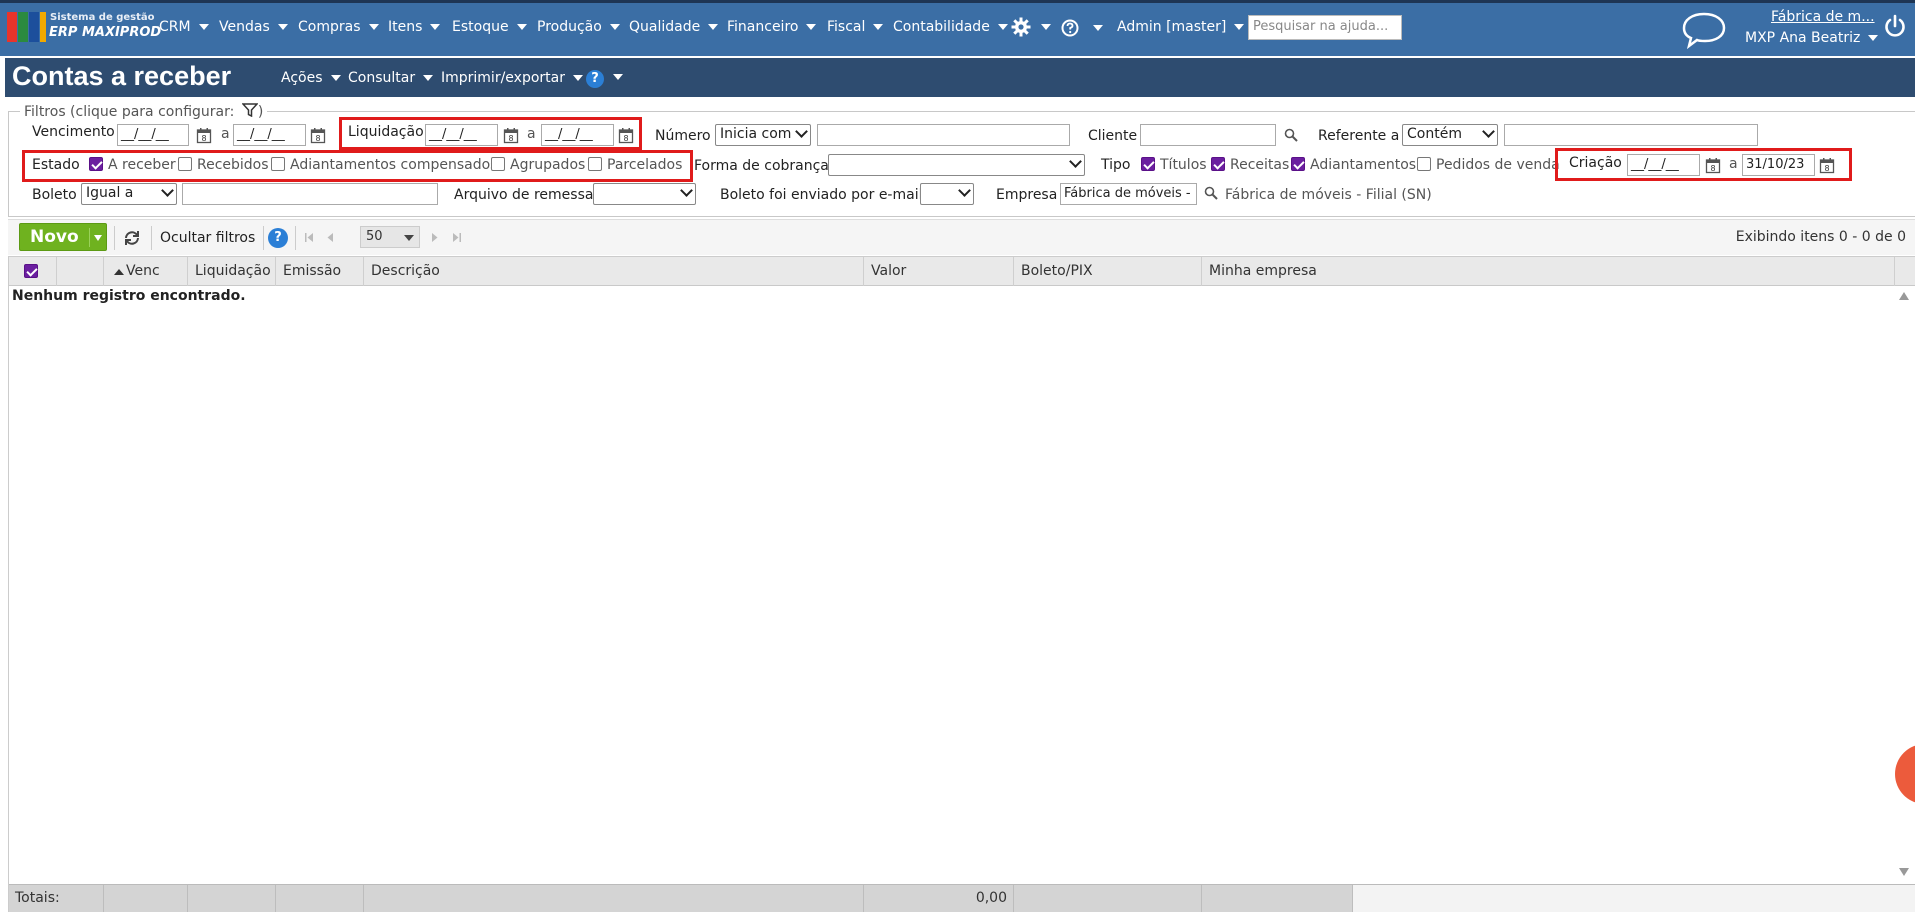 The width and height of the screenshot is (1915, 912). What do you see at coordinates (595, 164) in the screenshot?
I see `checkbox-parcelados` at bounding box center [595, 164].